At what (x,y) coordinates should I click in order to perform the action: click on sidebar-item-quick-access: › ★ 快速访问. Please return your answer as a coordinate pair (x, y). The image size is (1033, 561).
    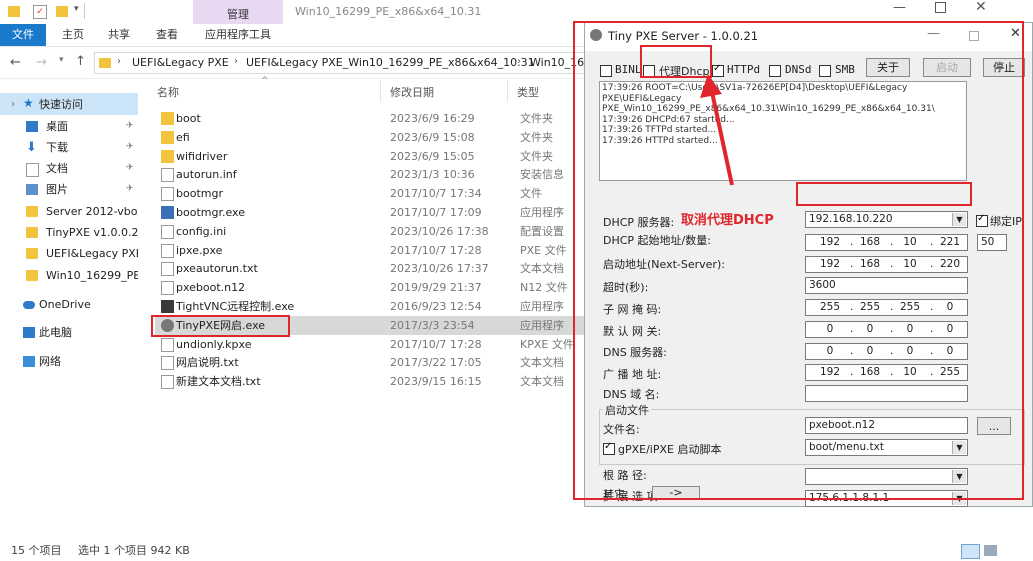
    Looking at the image, I should click on (70, 104).